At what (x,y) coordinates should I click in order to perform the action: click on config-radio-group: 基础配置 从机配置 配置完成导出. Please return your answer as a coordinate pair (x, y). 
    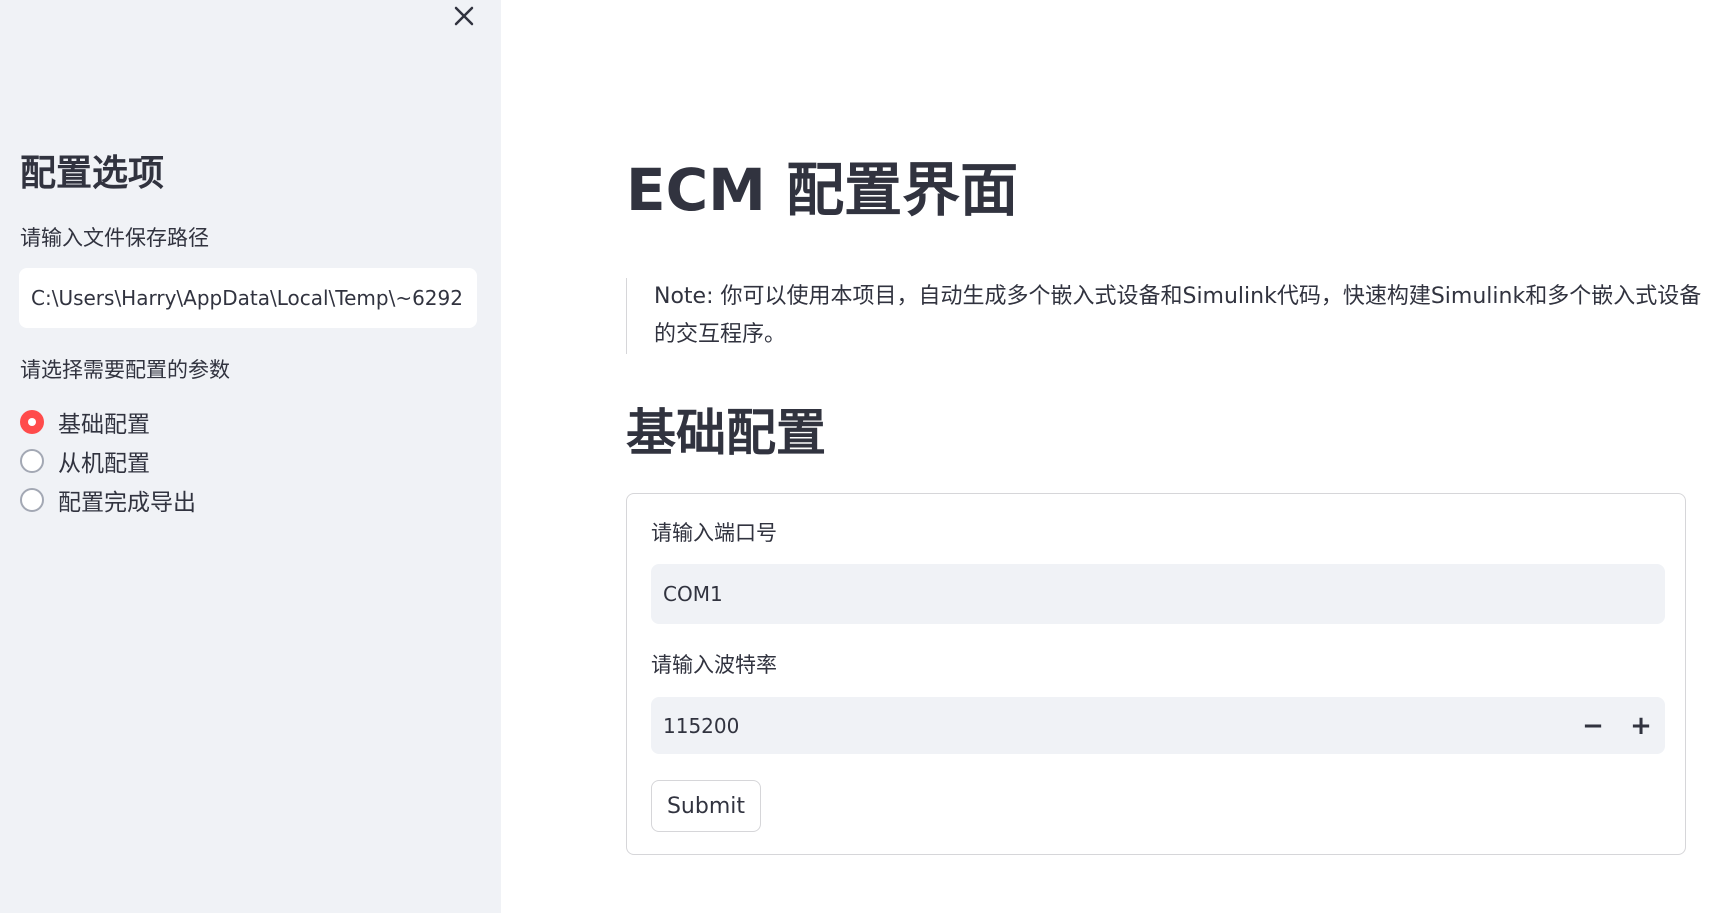
    Looking at the image, I should click on (108, 460).